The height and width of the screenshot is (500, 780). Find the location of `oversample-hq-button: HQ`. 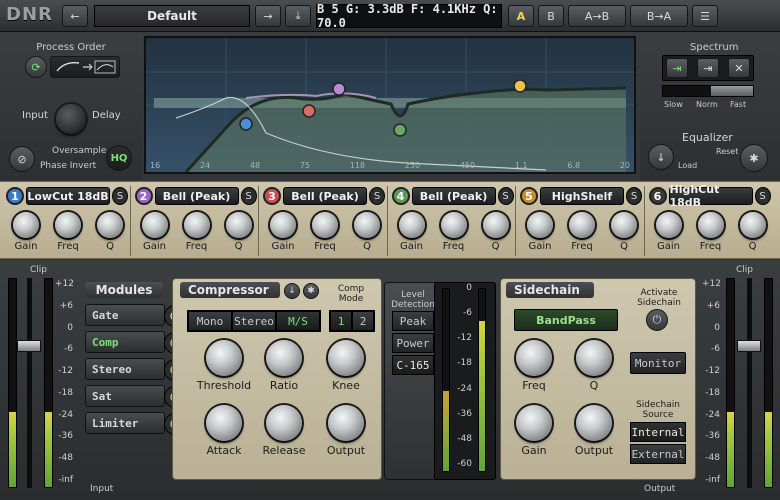

oversample-hq-button: HQ is located at coordinates (119, 158).